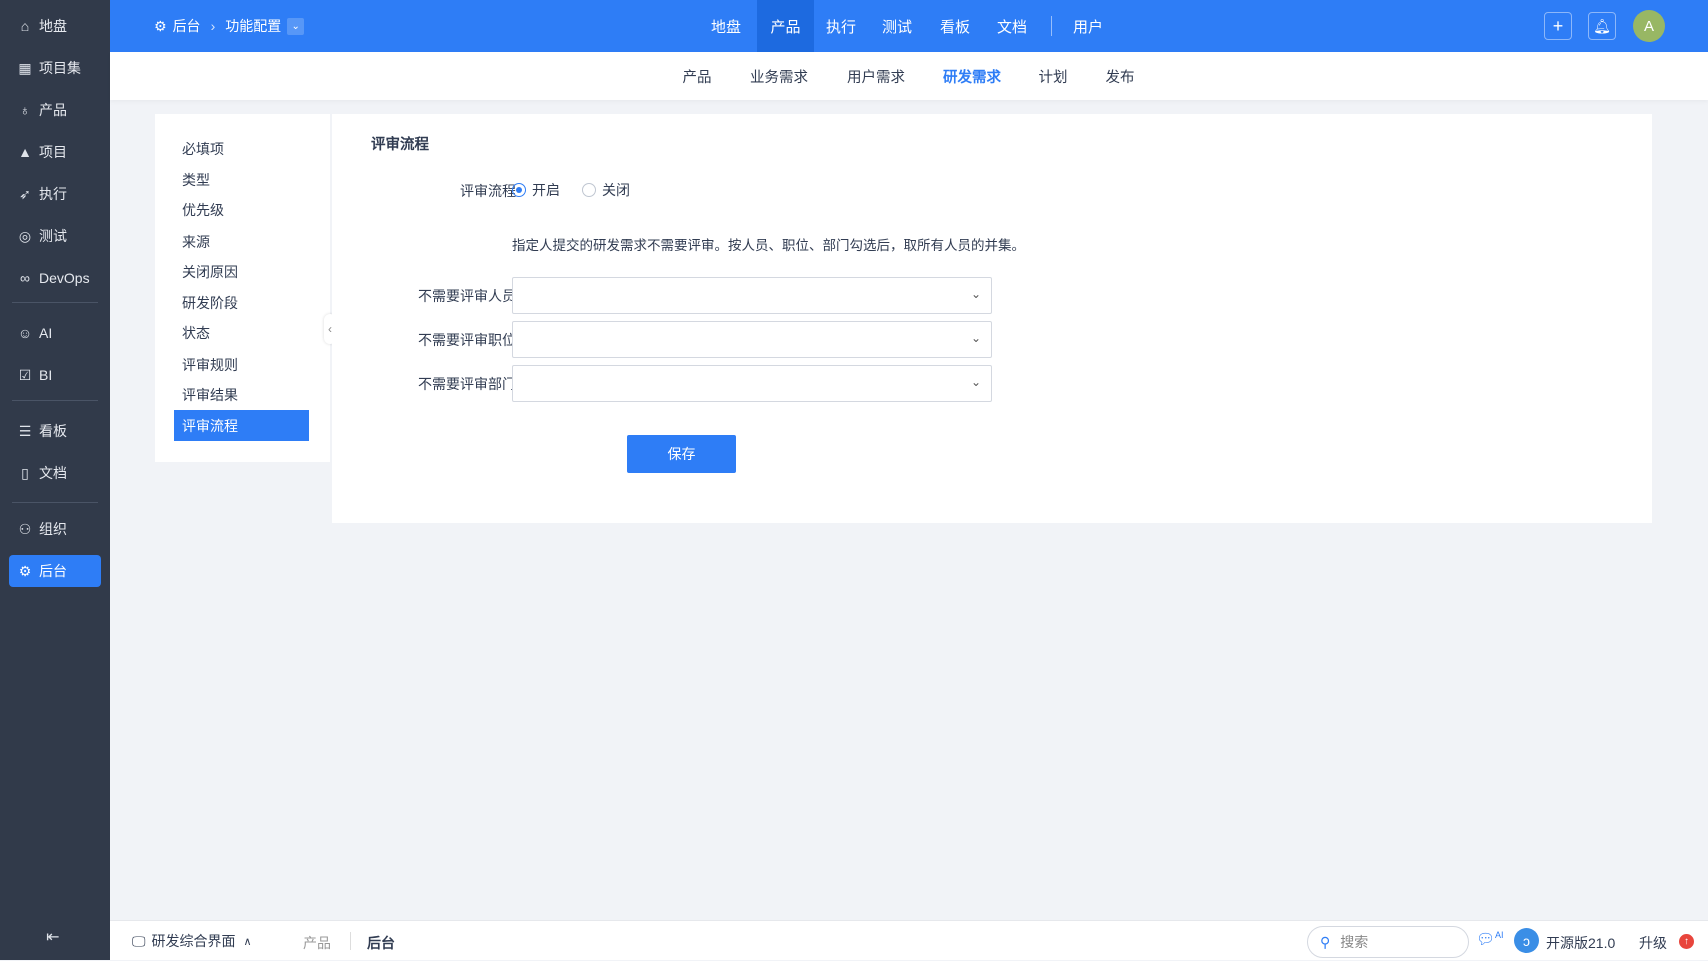 This screenshot has width=1708, height=961. Describe the element at coordinates (25, 333) in the screenshot. I see `robot-icon: ☺` at that location.